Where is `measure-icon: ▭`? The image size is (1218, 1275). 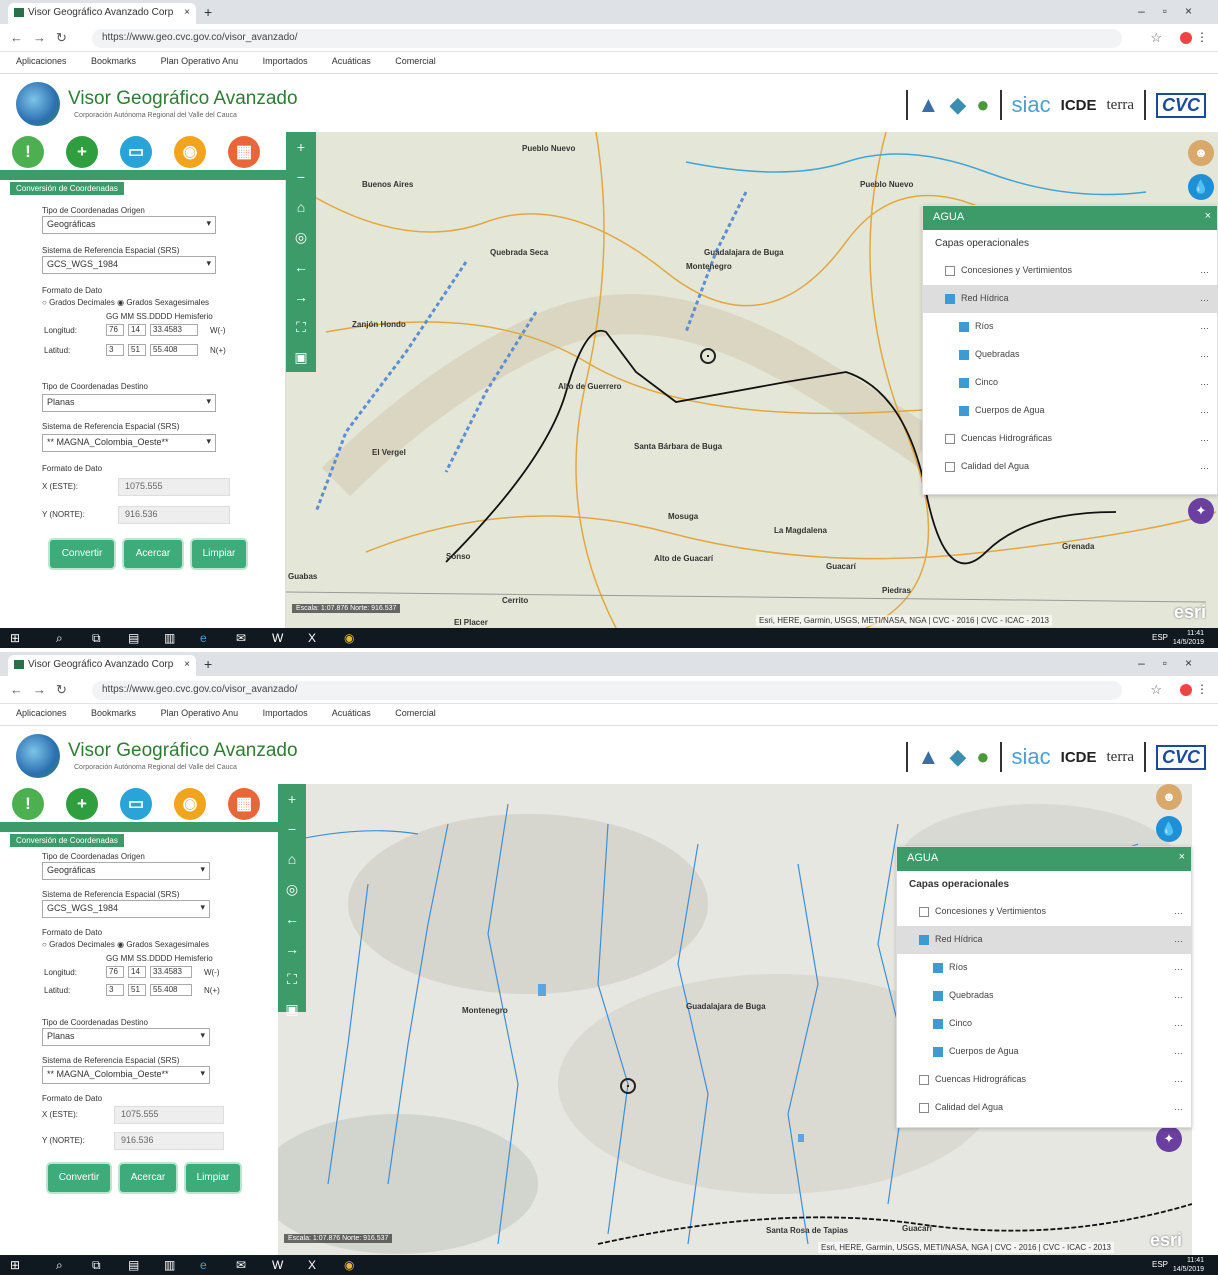
measure-icon: ▭ is located at coordinates (136, 152).